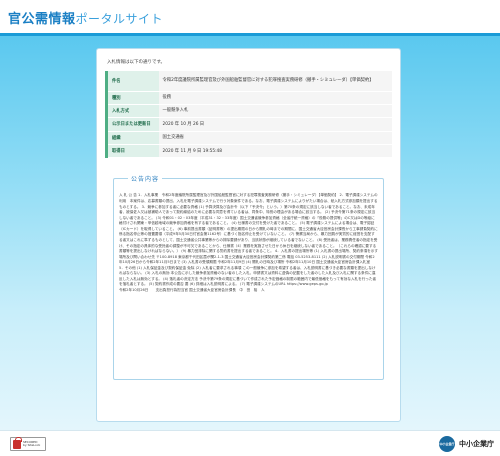 This screenshot has height=456, width=500. Describe the element at coordinates (42, 19) in the screenshot. I see `logo-main-text: 官公需情報` at that location.